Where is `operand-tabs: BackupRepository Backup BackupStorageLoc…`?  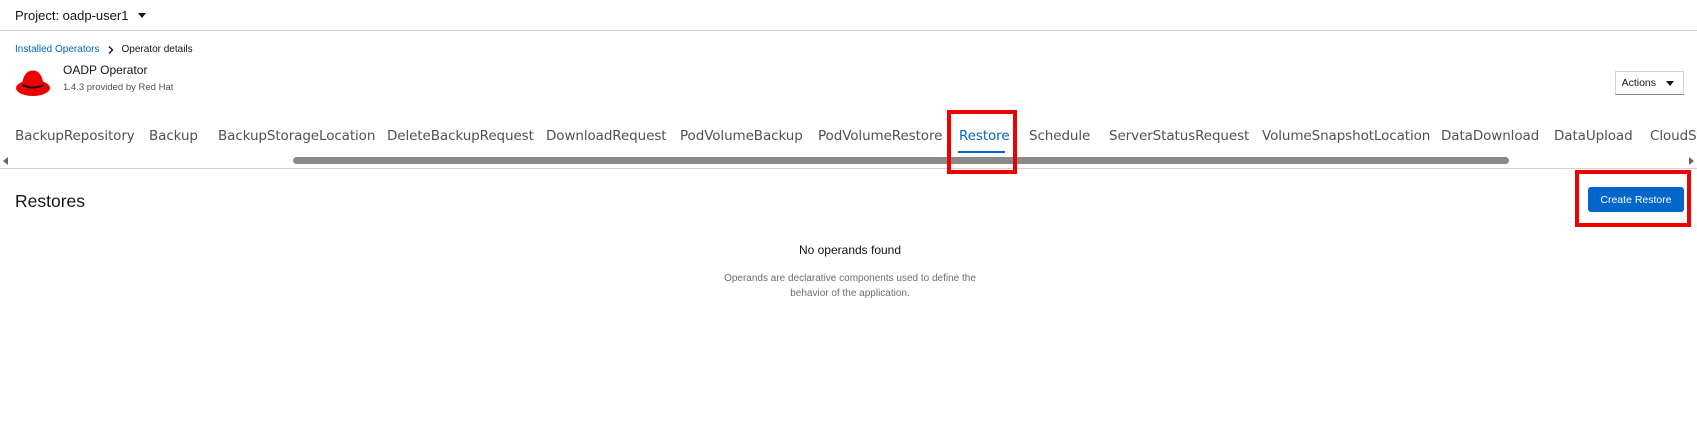 operand-tabs: BackupRepository Backup BackupStorageLoc… is located at coordinates (848, 137).